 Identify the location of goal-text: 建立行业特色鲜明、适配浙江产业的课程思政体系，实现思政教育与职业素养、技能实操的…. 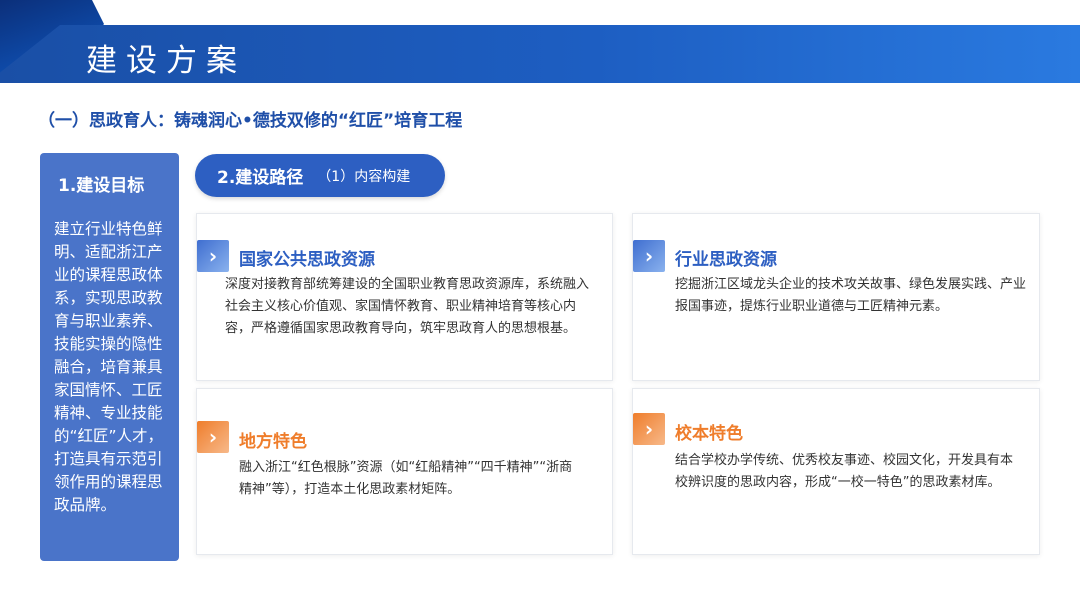
(109, 367).